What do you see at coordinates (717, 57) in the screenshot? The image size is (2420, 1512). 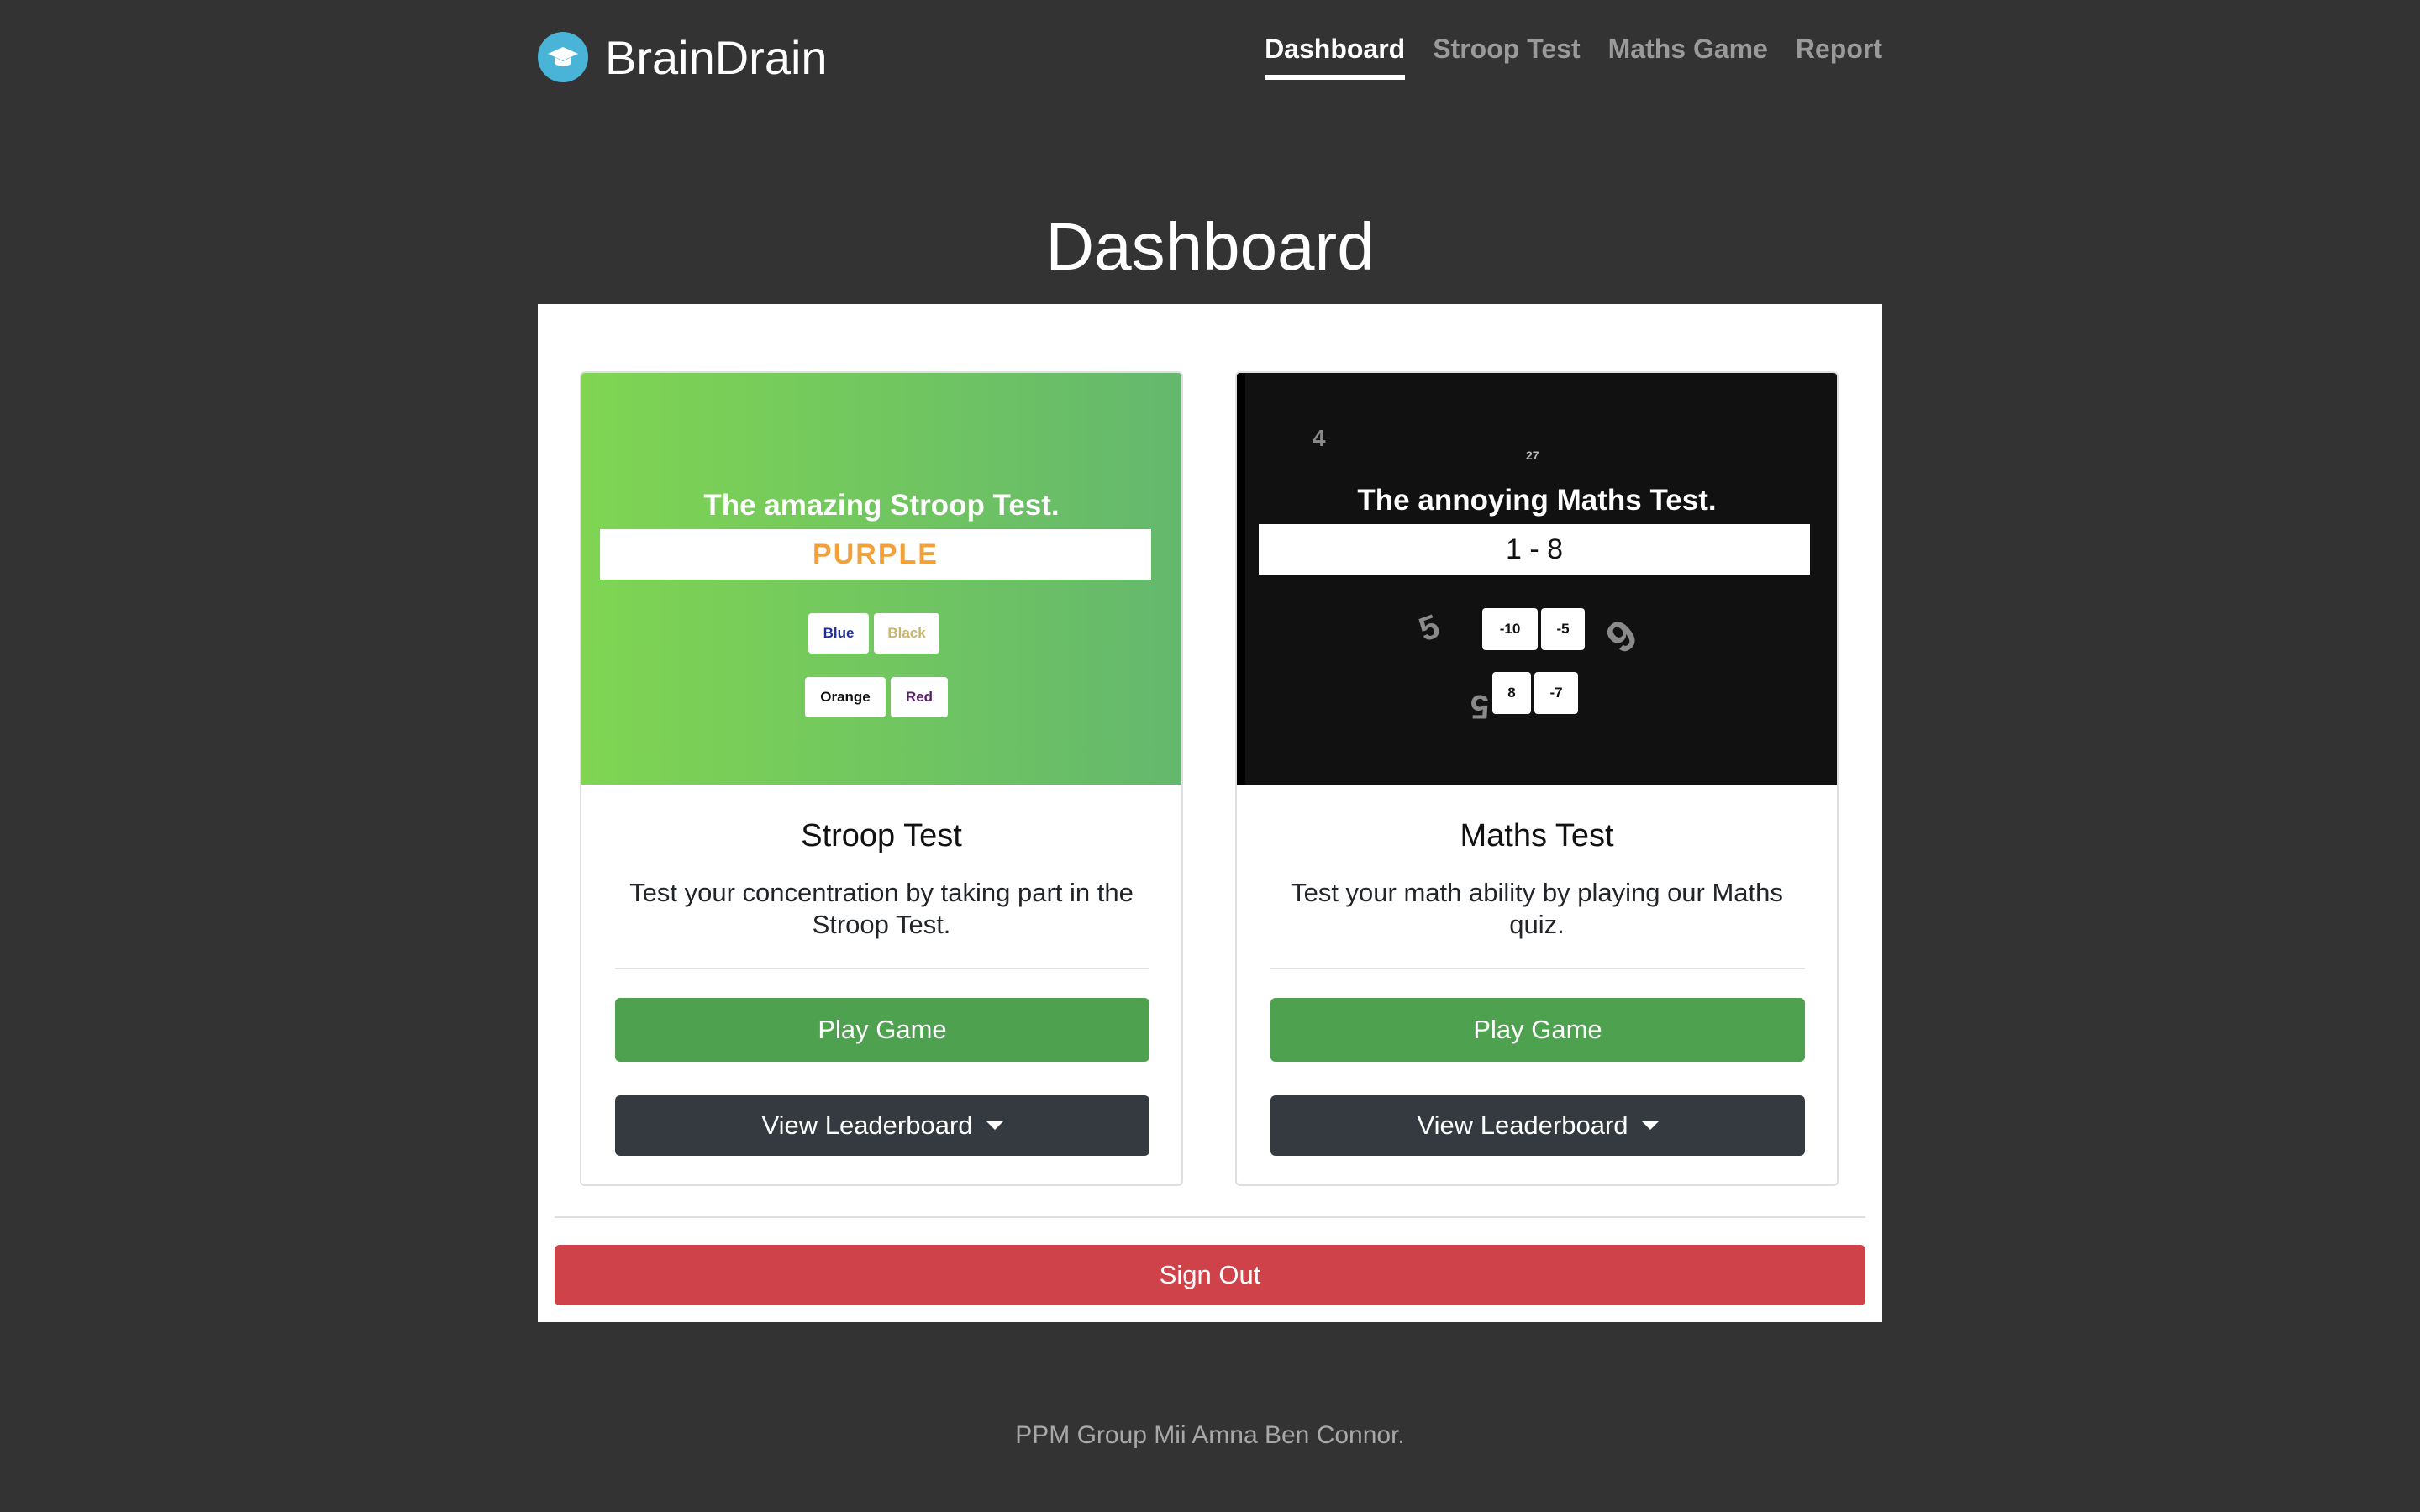 I see `brand-name: BrainDrain` at bounding box center [717, 57].